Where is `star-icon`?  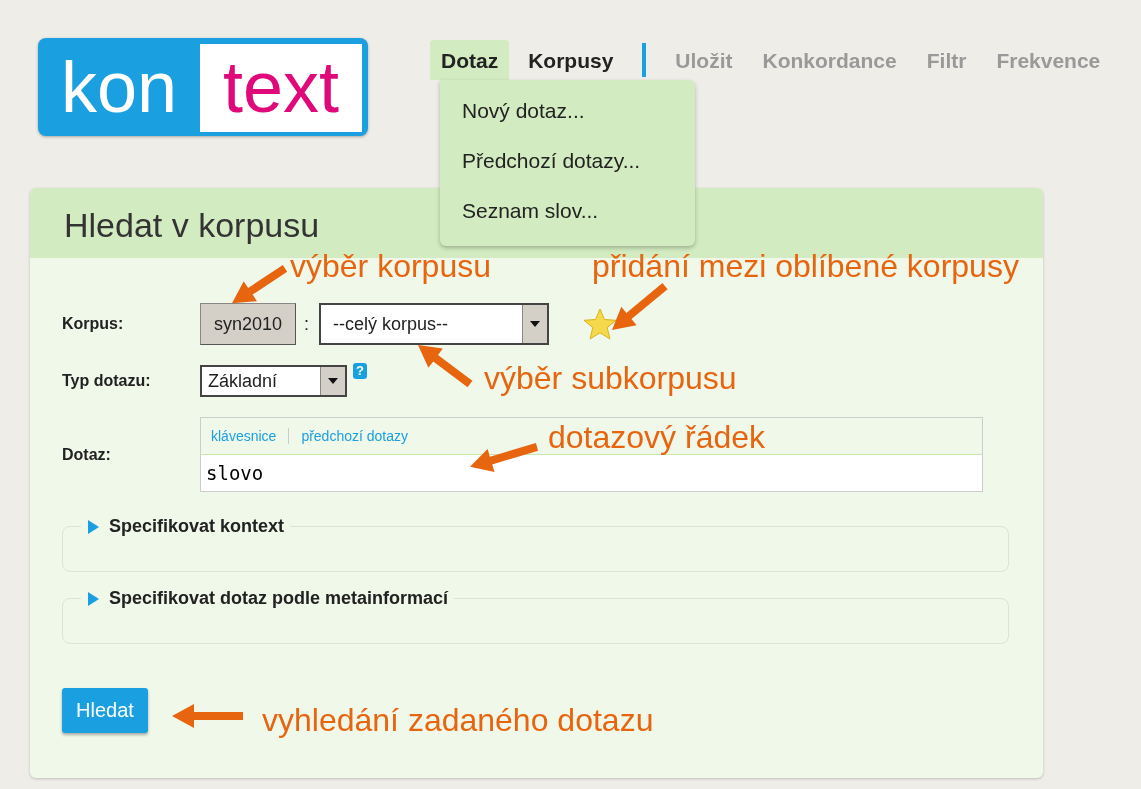
star-icon is located at coordinates (600, 324).